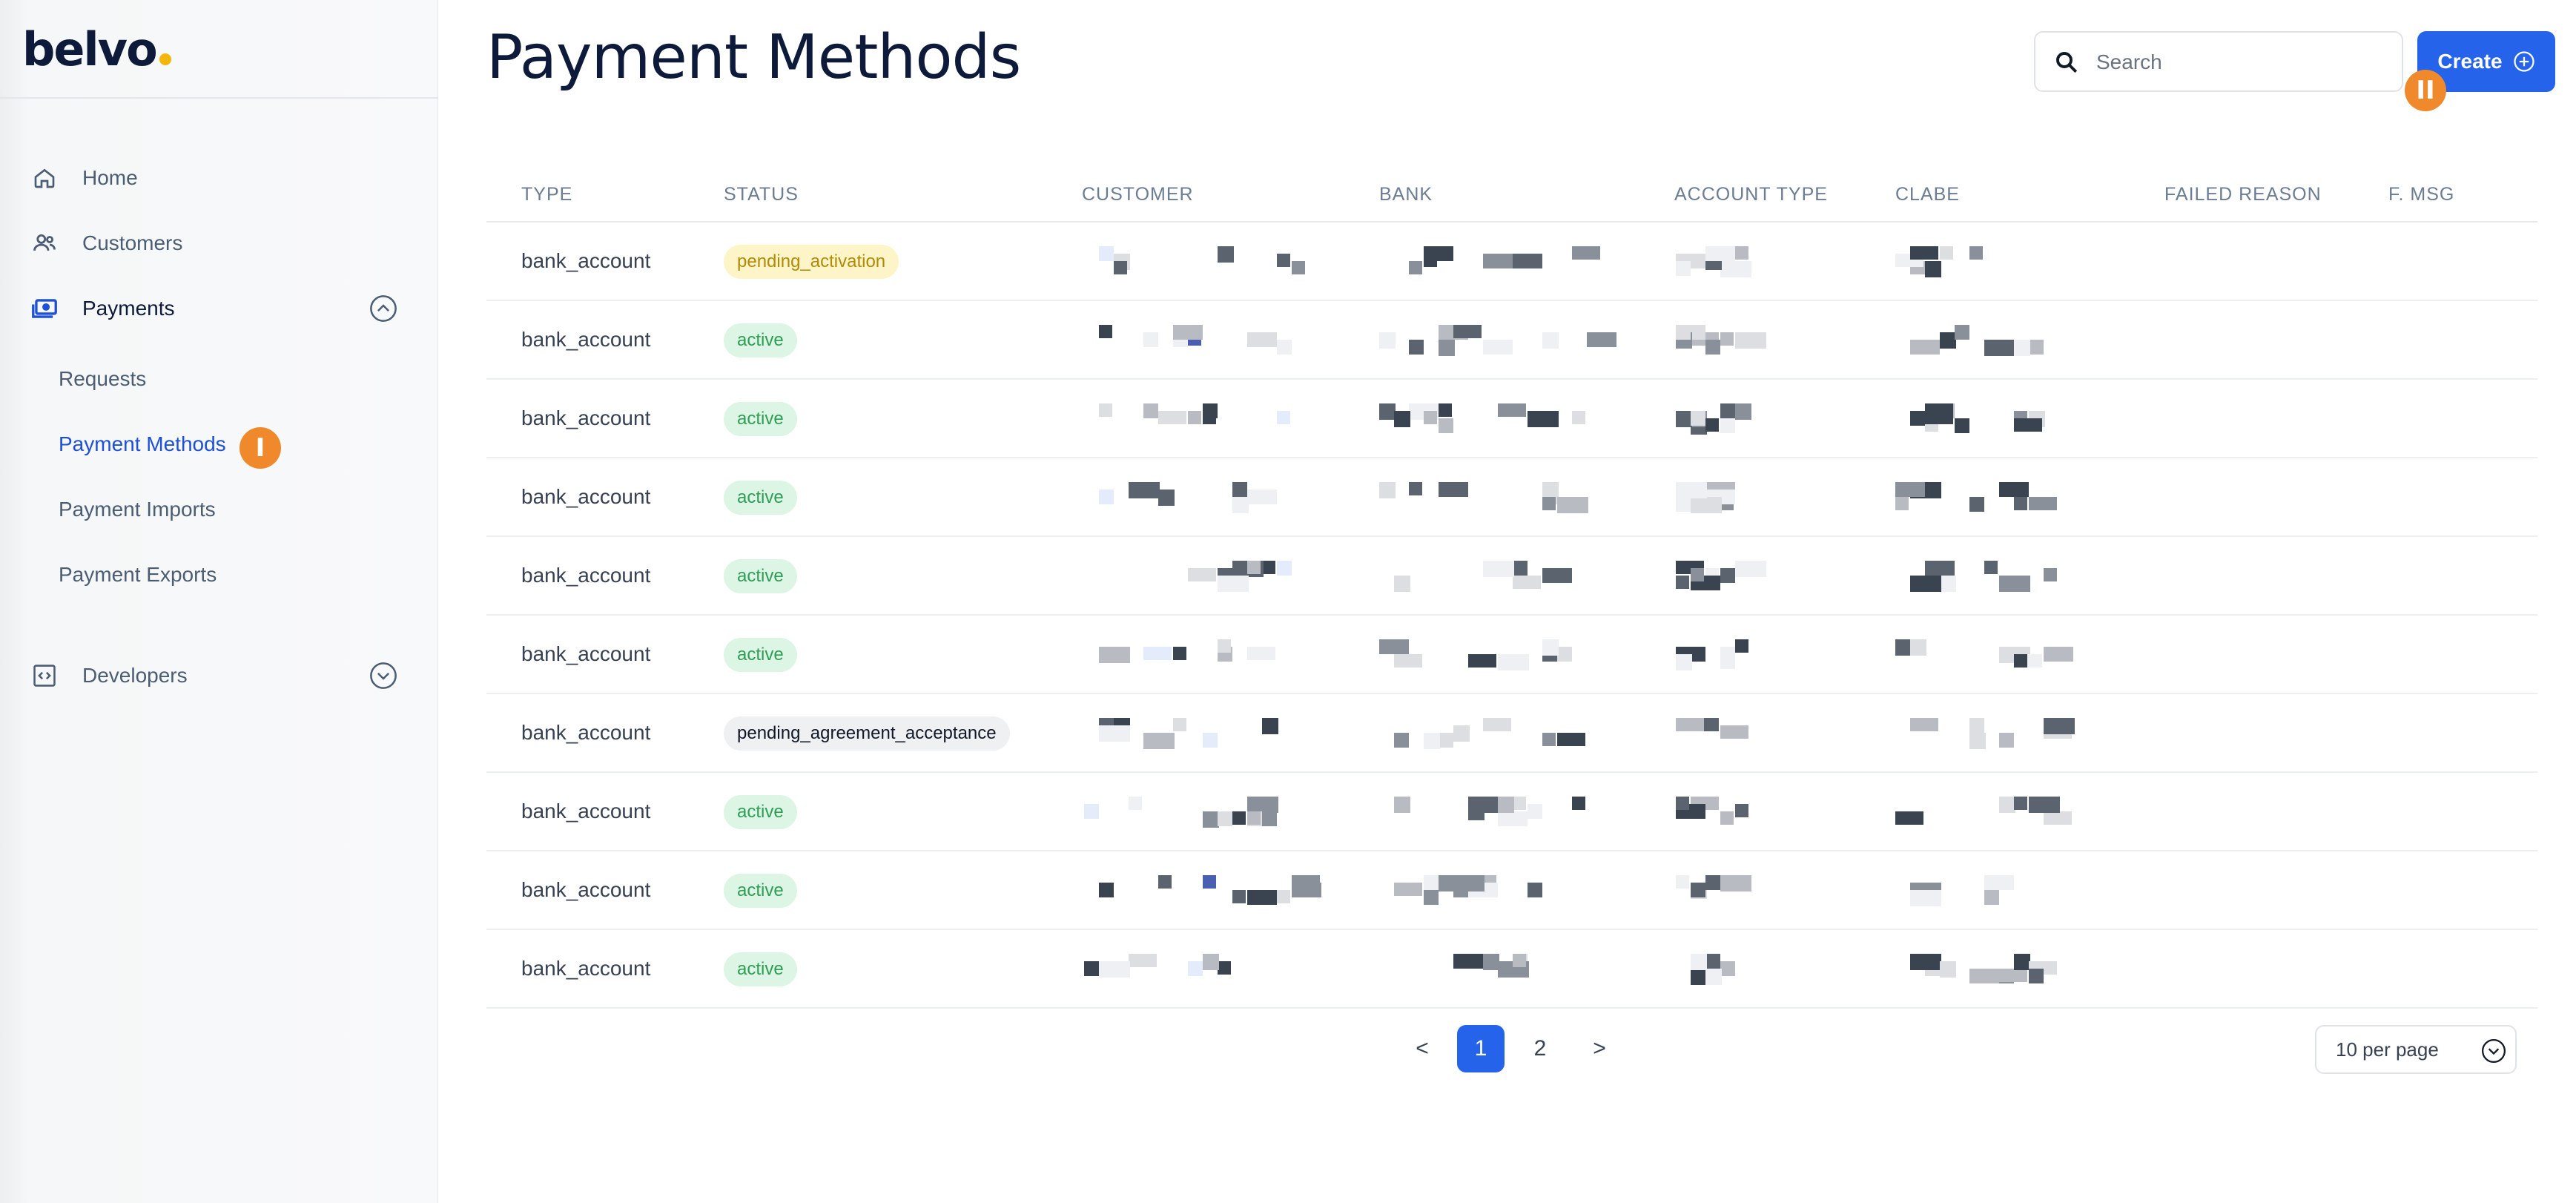 The image size is (2576, 1203). I want to click on chevron-down-icon, so click(383, 676).